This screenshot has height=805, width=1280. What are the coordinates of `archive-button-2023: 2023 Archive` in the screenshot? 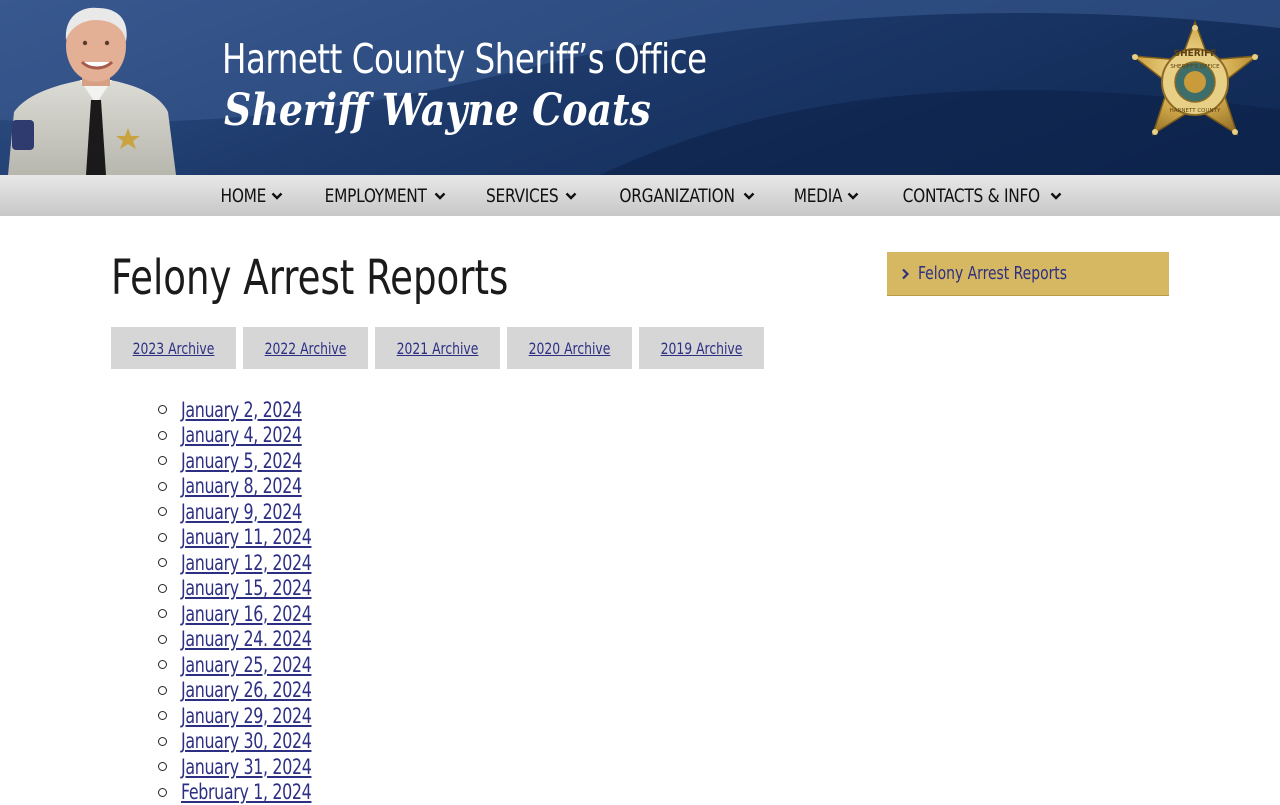 It's located at (173, 348).